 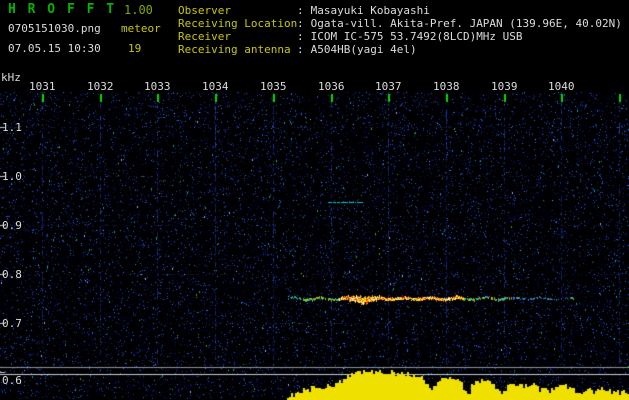 What do you see at coordinates (12, 274) in the screenshot?
I see `freq-tick-0-8: 0.8` at bounding box center [12, 274].